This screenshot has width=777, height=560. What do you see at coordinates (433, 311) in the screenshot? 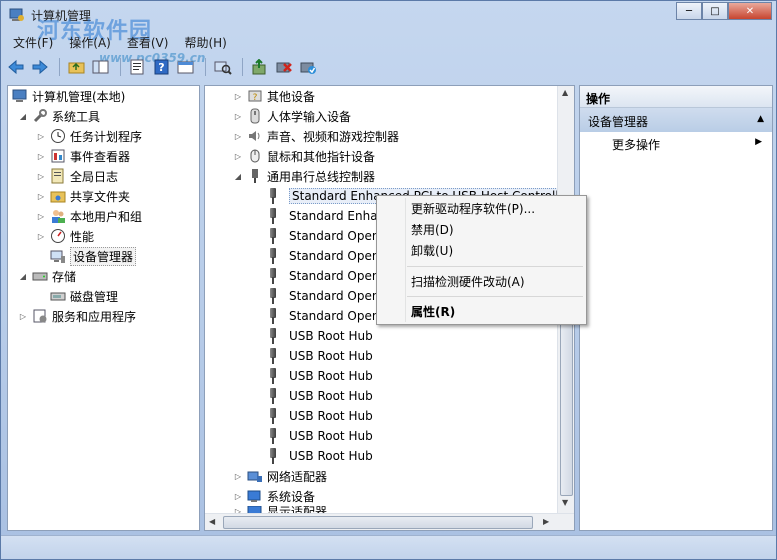
I see `menu-properties: 属性(R)` at bounding box center [433, 311].